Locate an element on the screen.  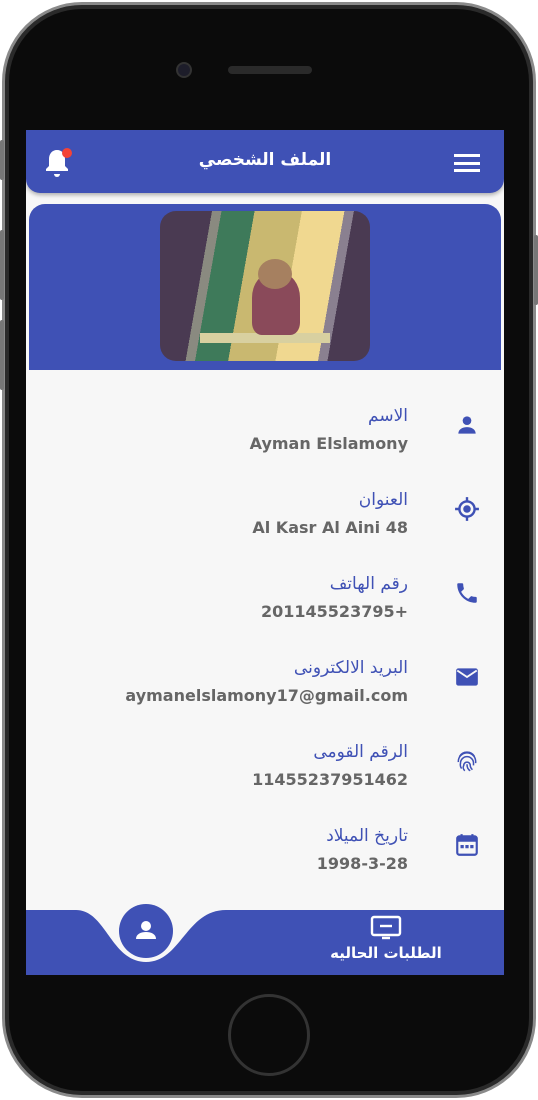
hamburger-icon is located at coordinates (467, 163).